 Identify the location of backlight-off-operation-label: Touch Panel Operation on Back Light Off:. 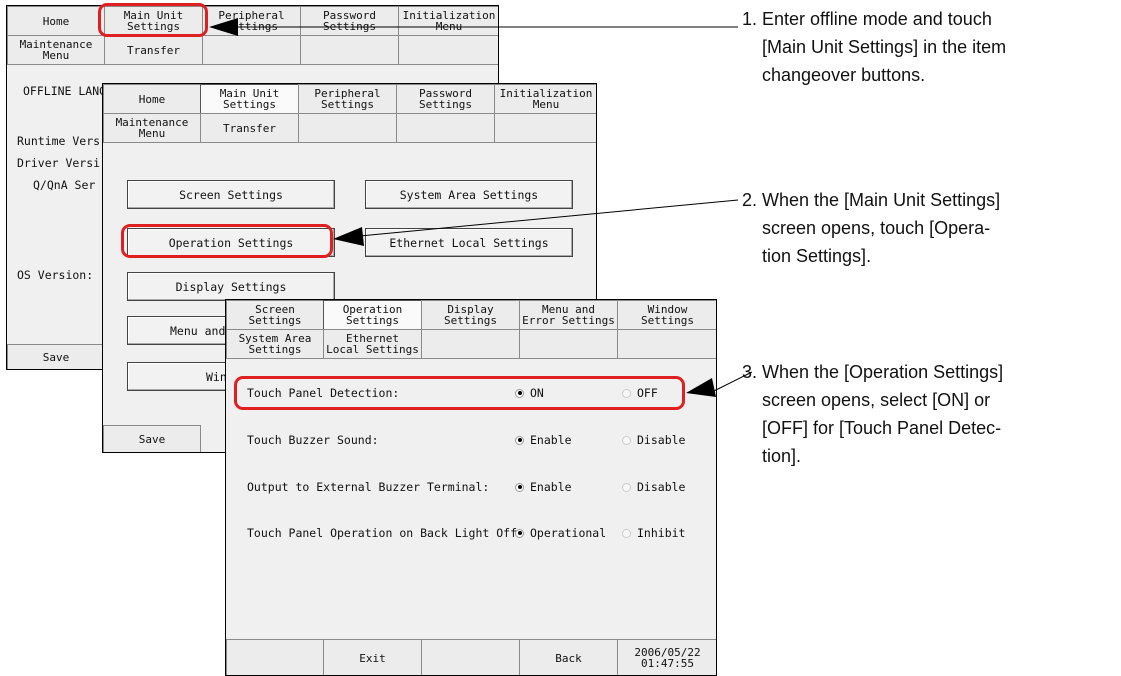
(385, 533).